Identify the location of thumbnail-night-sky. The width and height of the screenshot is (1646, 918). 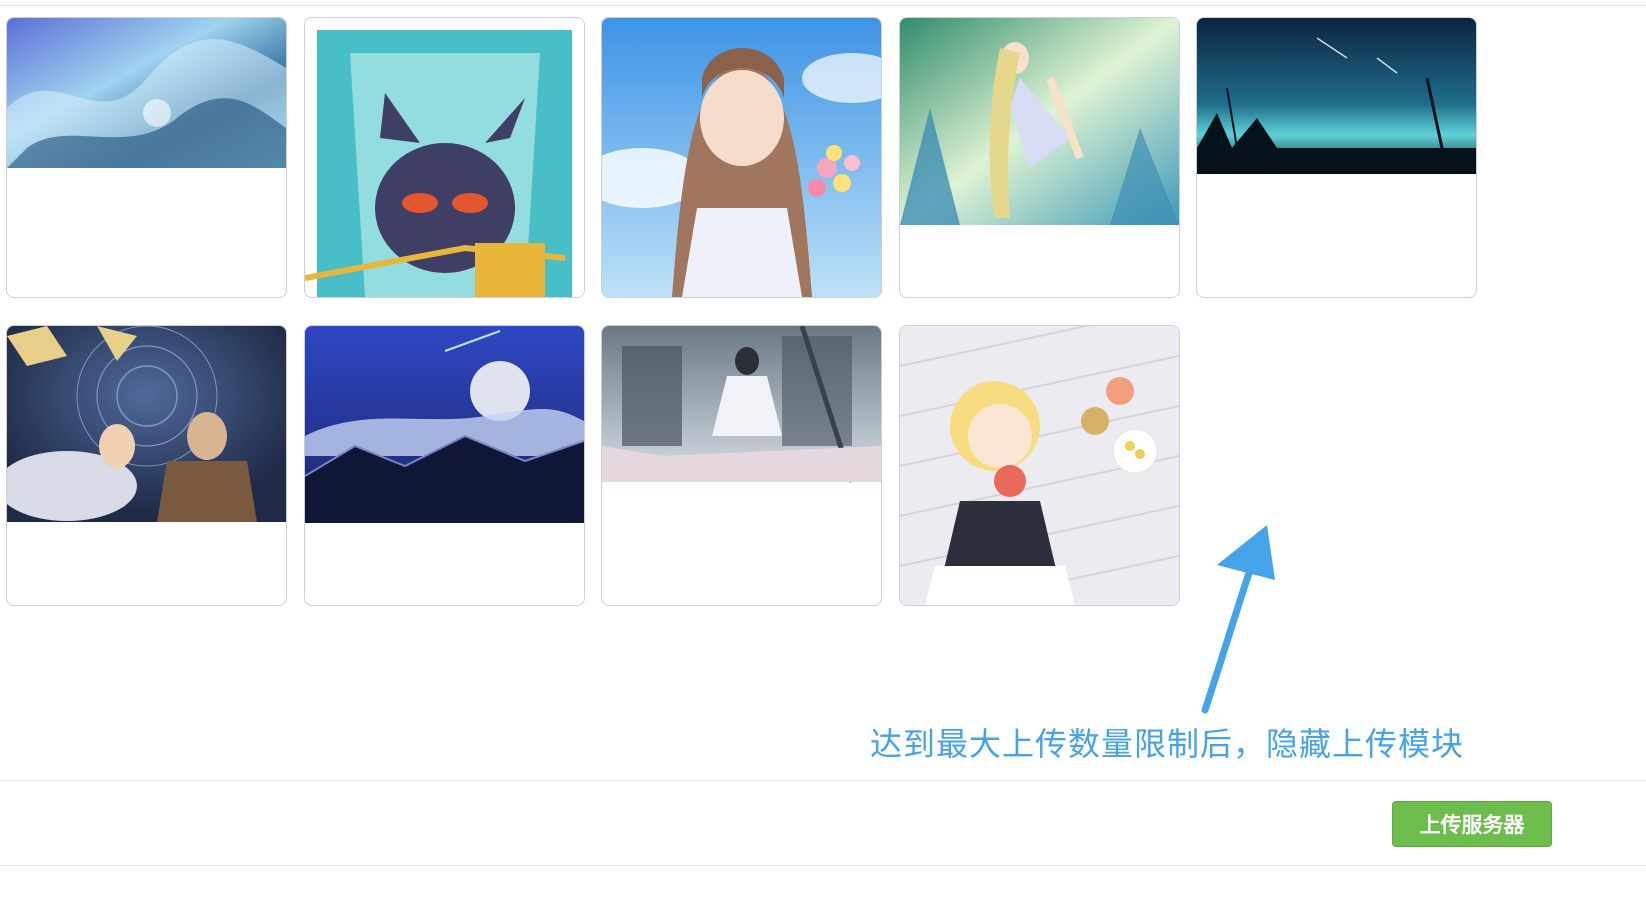
(1336, 157).